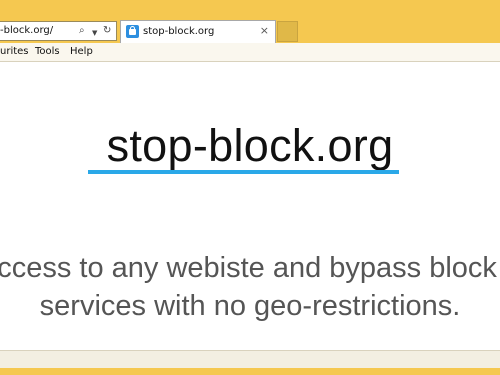 The height and width of the screenshot is (375, 500). I want to click on tab-stop-block: stop-block.org ×, so click(198, 31).